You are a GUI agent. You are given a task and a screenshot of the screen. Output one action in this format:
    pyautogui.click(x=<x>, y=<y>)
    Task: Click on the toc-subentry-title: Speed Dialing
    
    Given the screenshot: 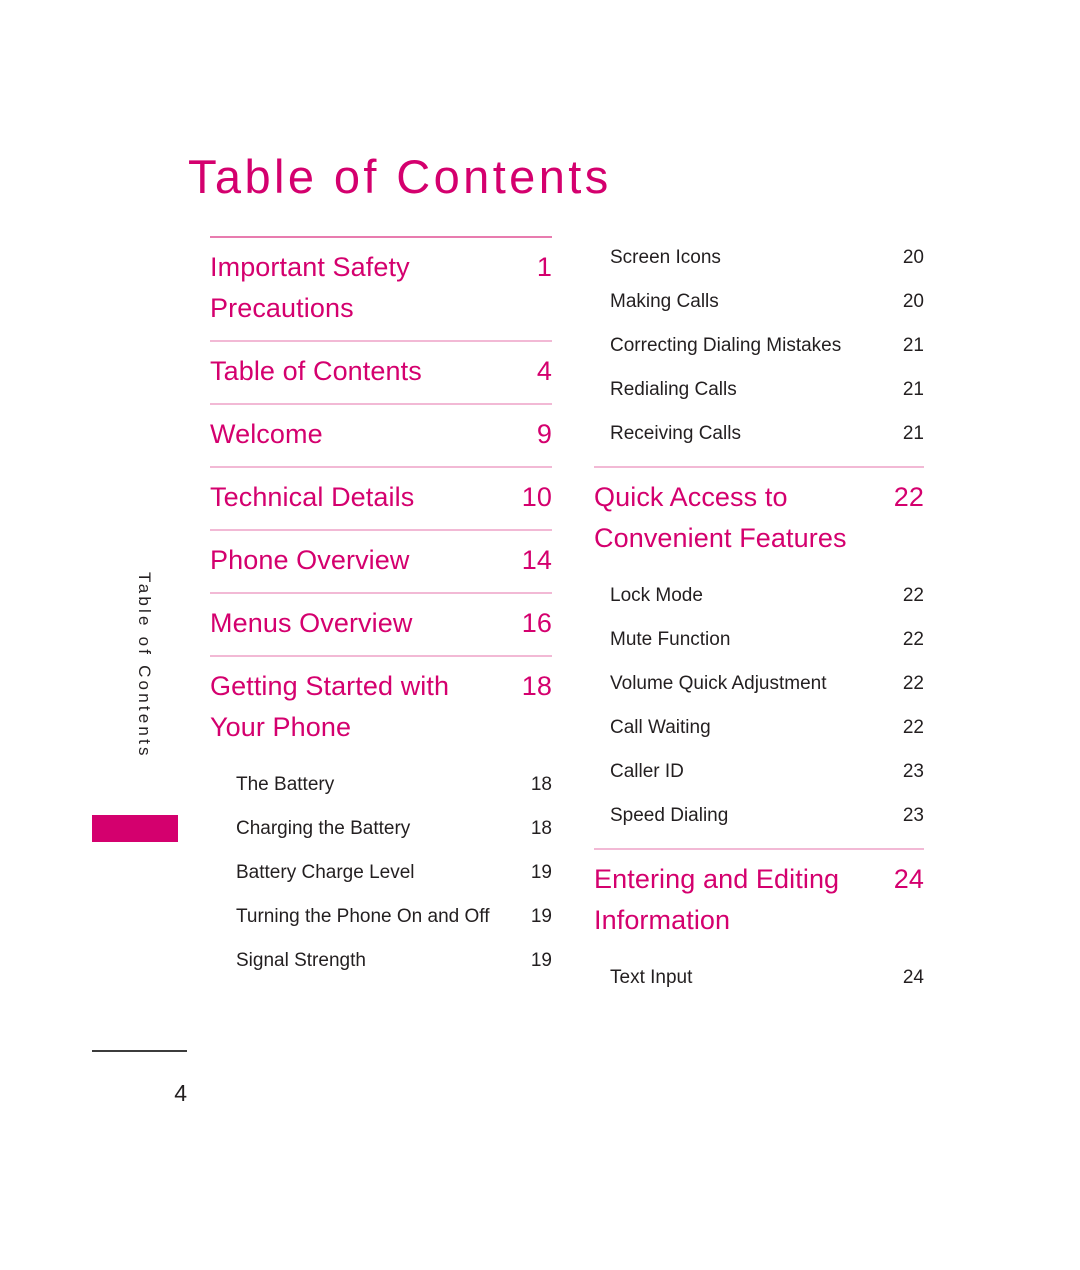 What is the action you would take?
    pyautogui.click(x=669, y=815)
    